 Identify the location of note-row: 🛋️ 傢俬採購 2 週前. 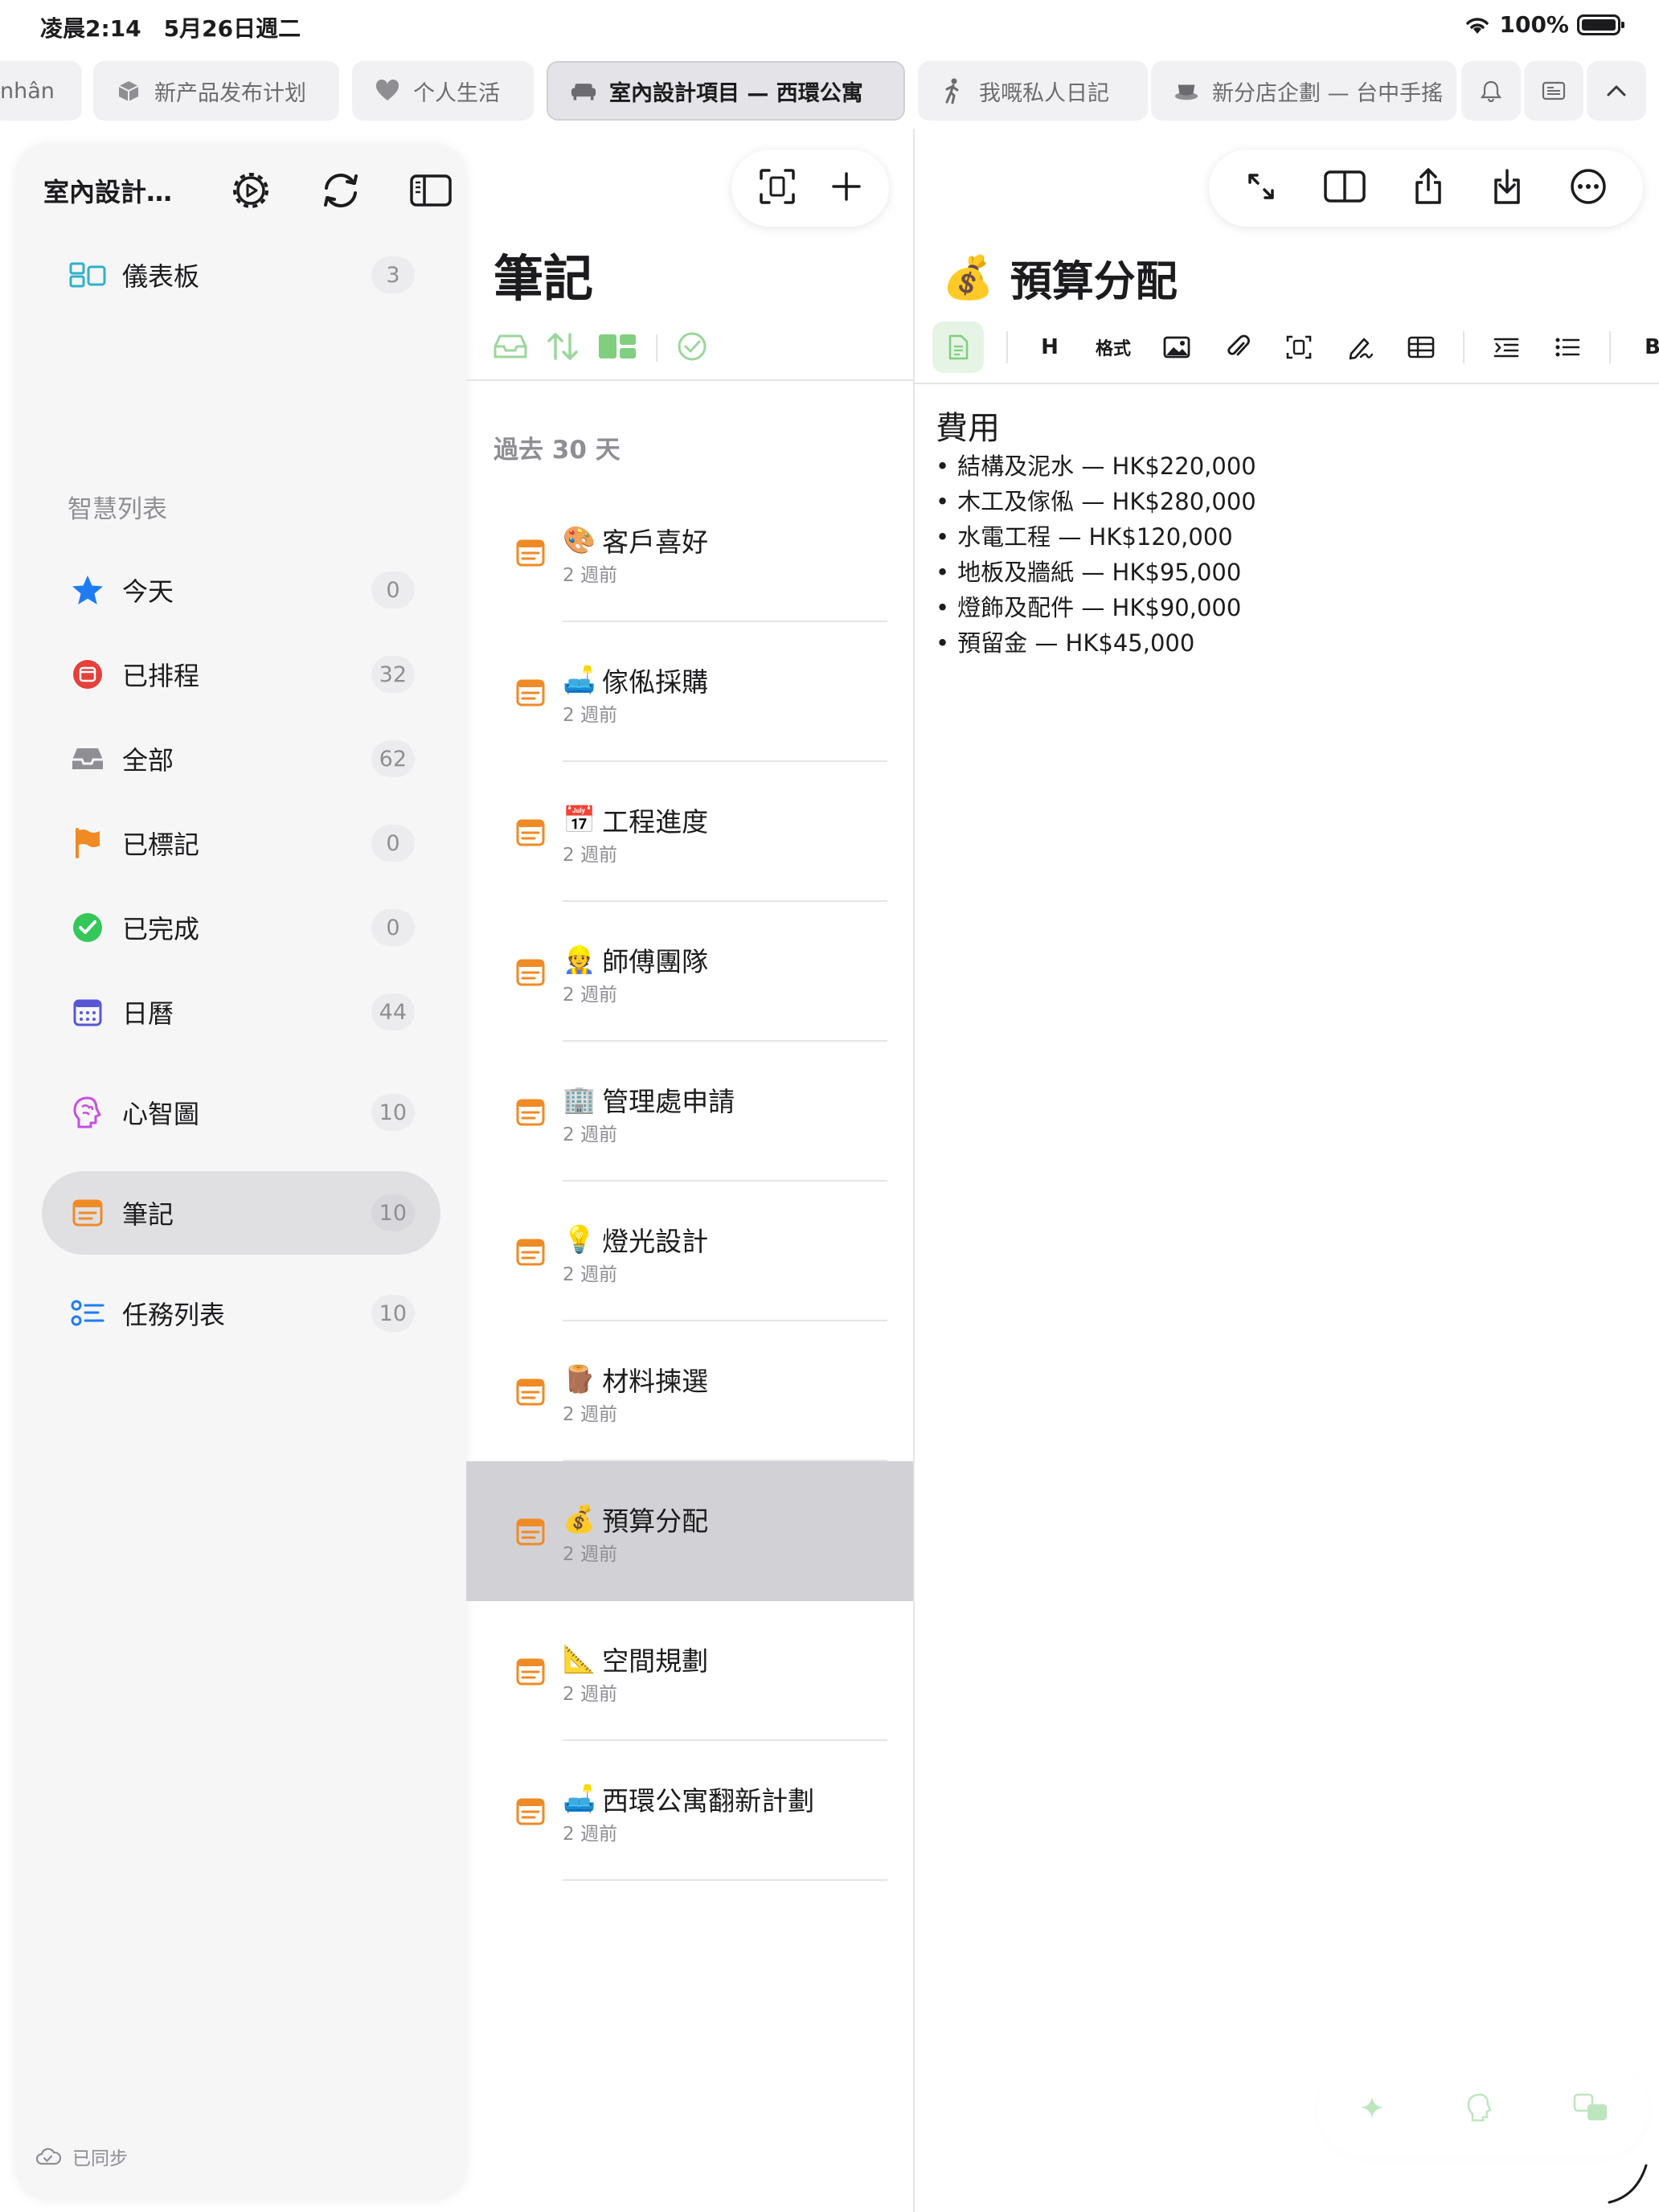
(689, 692).